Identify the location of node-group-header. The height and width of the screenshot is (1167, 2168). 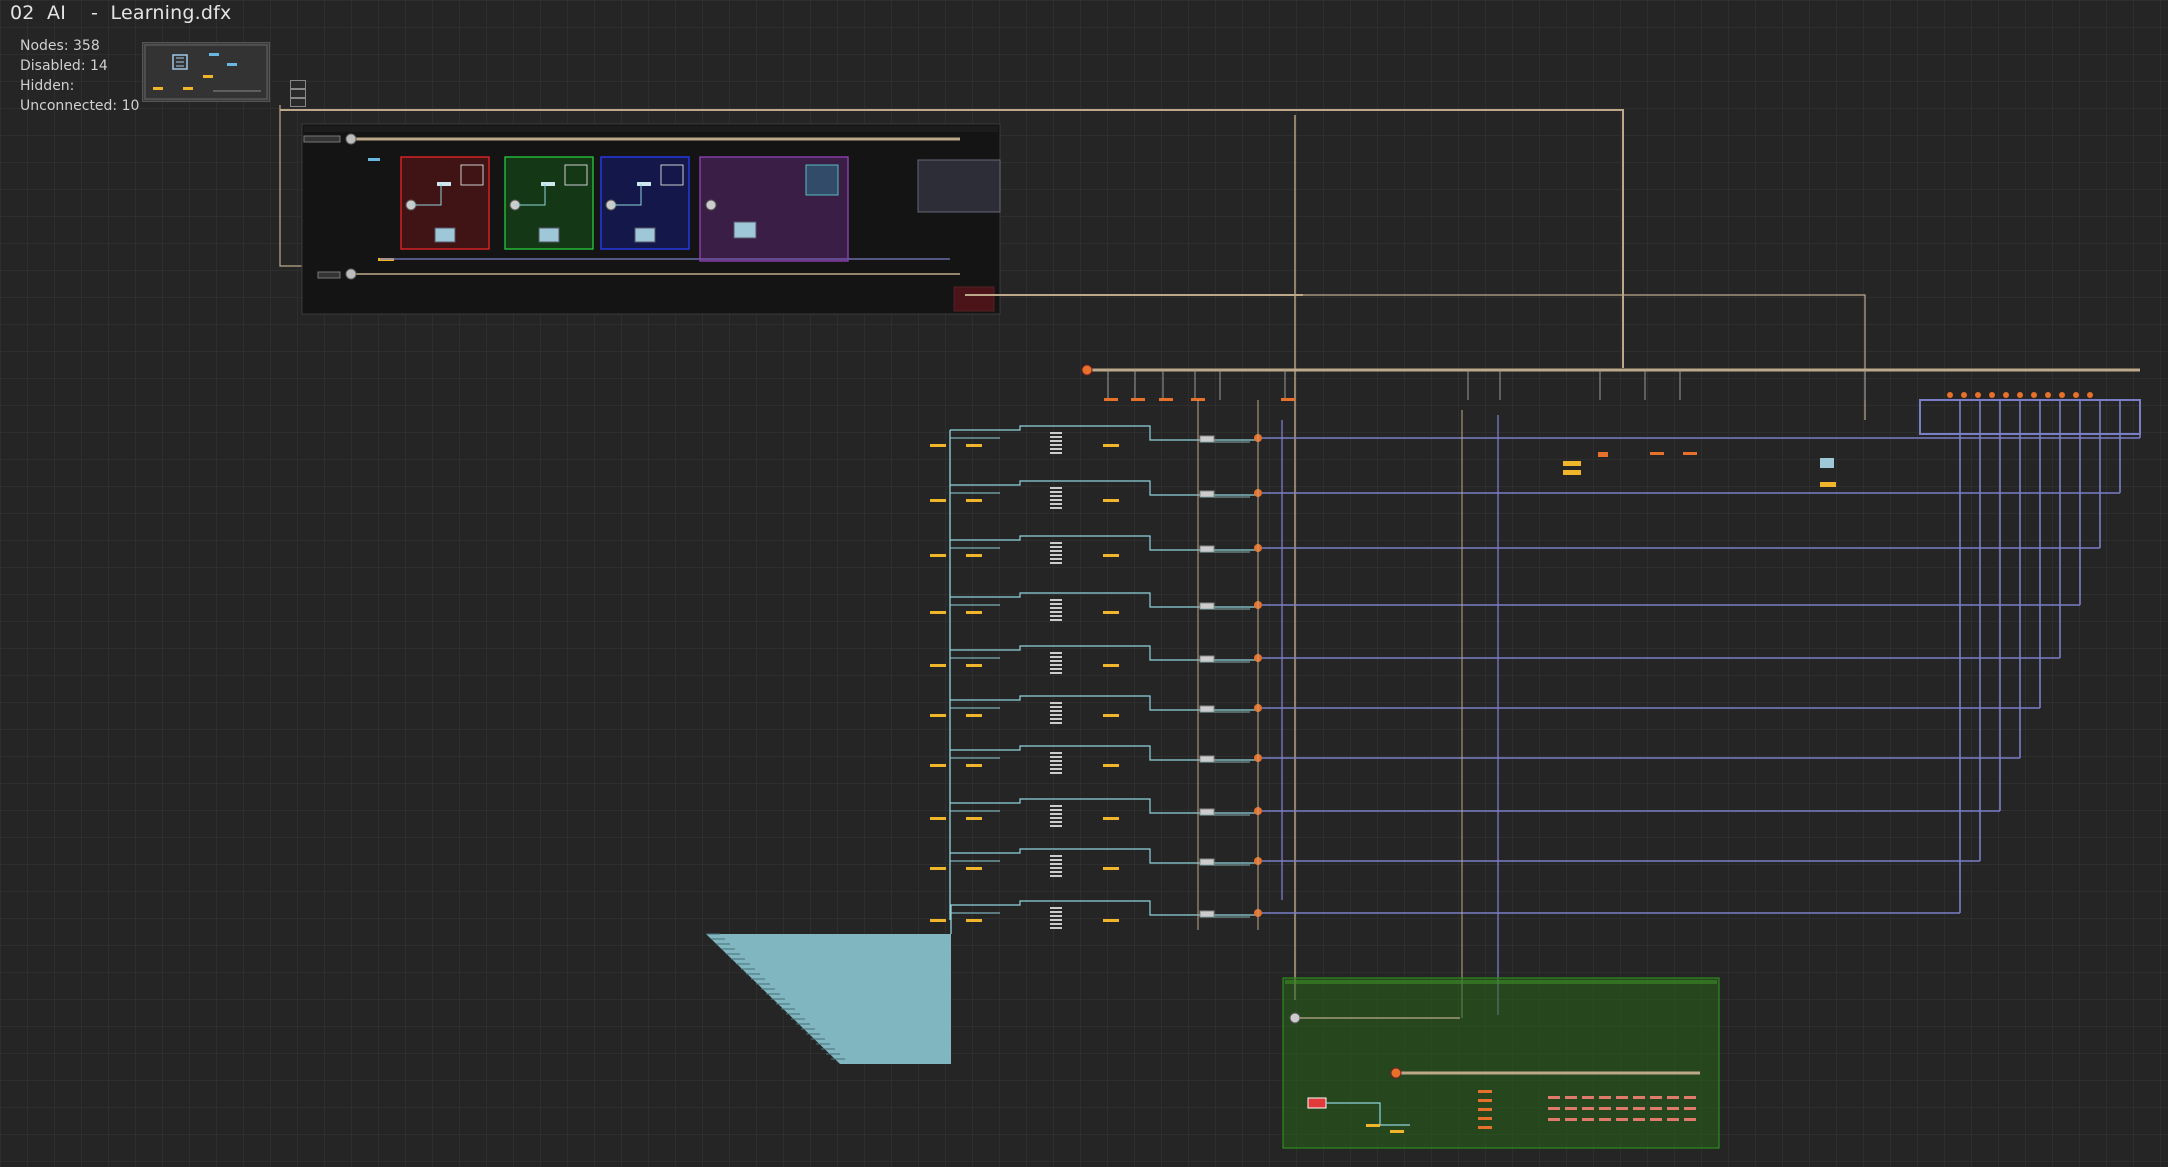
(1501, 982).